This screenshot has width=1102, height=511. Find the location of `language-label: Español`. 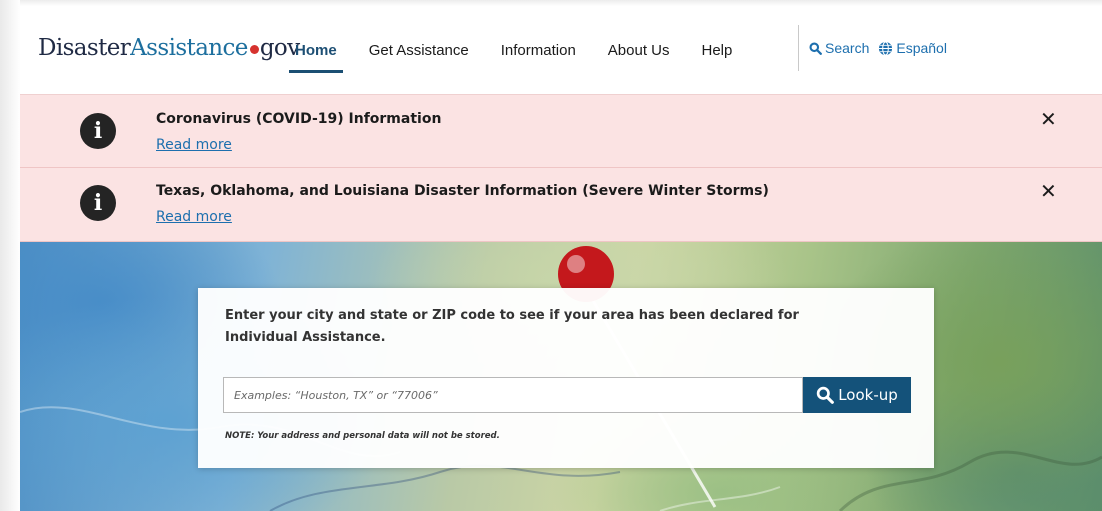

language-label: Español is located at coordinates (921, 48).